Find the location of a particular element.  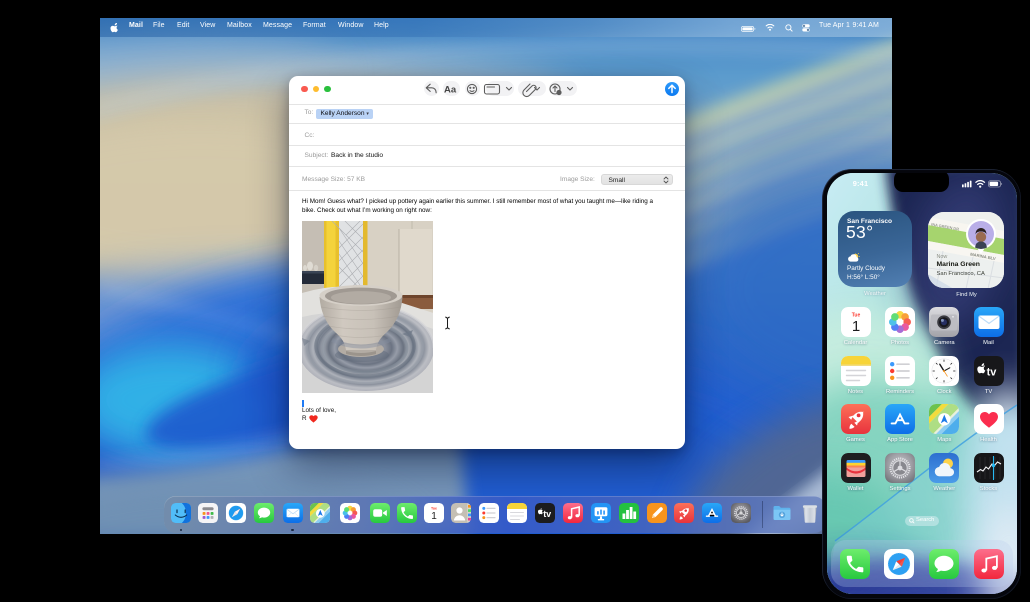

svg-text: Tue is located at coordinates (434, 508).